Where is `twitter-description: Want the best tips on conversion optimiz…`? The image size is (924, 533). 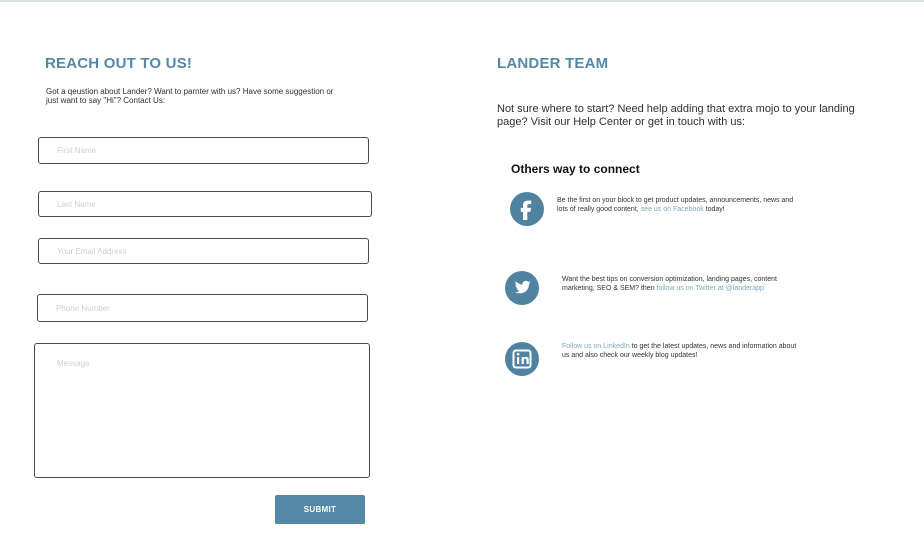
twitter-description: Want the best tips on conversion optimiz… is located at coordinates (679, 284).